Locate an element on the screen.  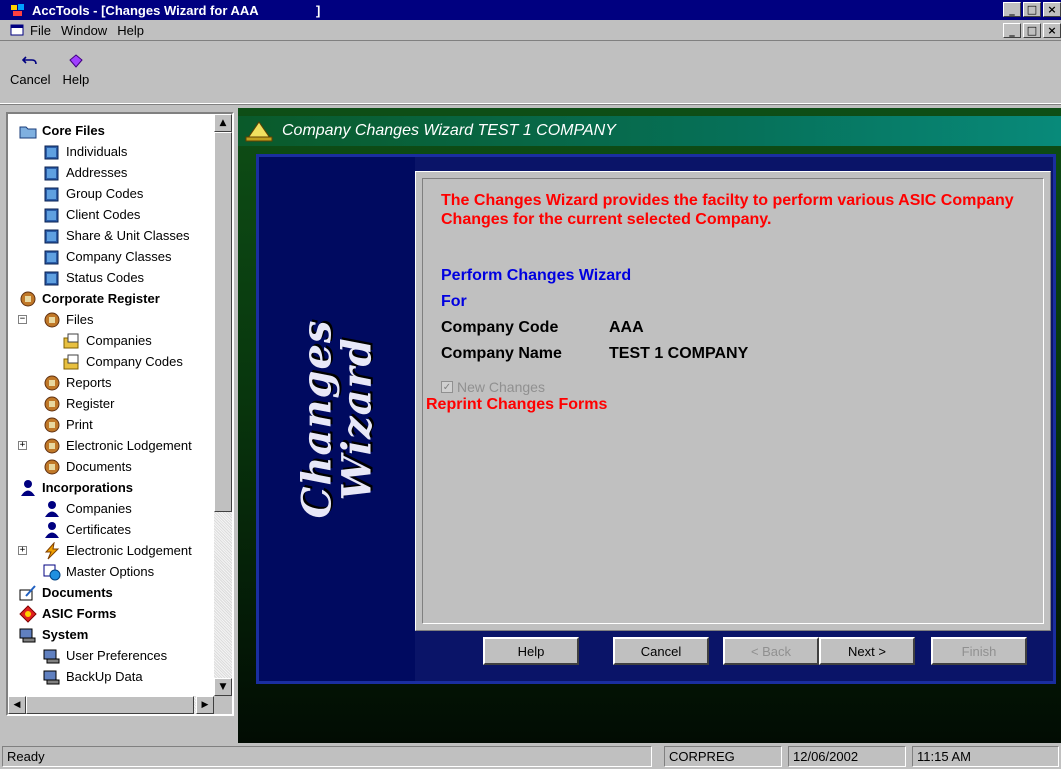
back-button: < Back is located at coordinates (771, 651).